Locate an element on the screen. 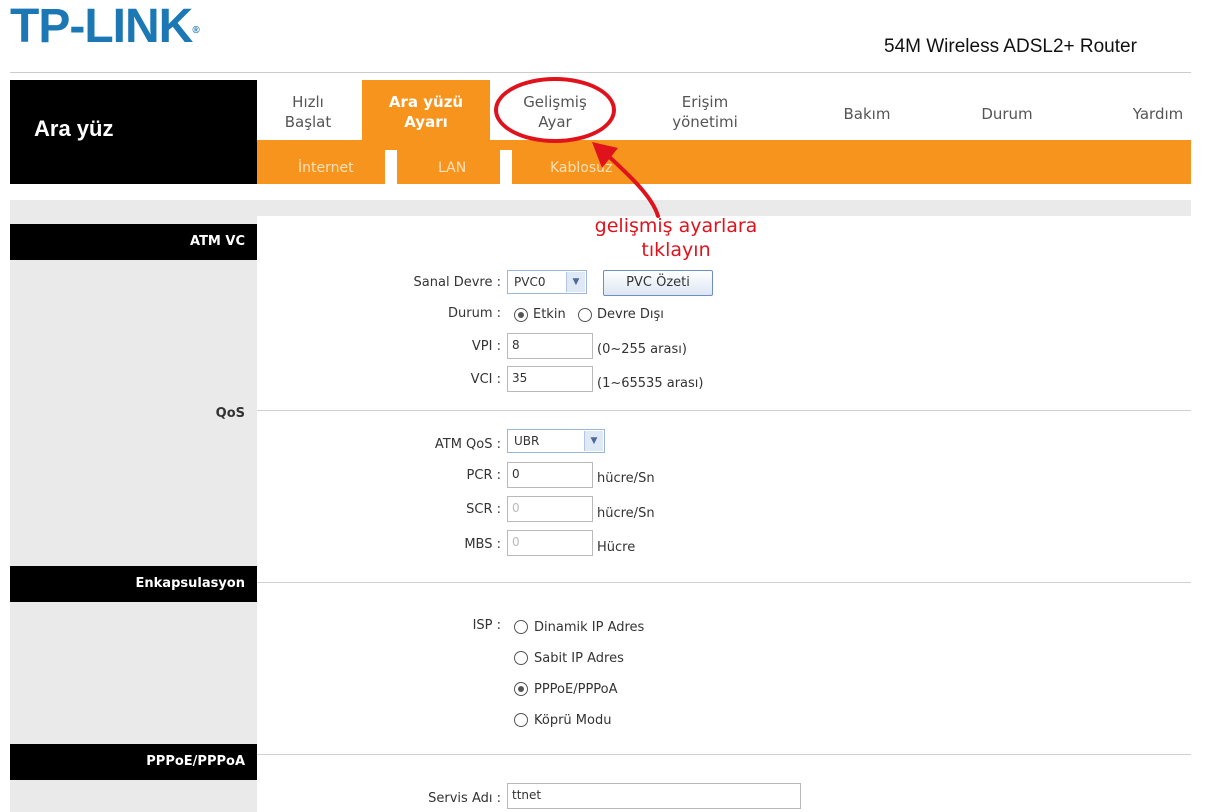 This screenshot has height=812, width=1209. nav-status: Durum is located at coordinates (1007, 114).